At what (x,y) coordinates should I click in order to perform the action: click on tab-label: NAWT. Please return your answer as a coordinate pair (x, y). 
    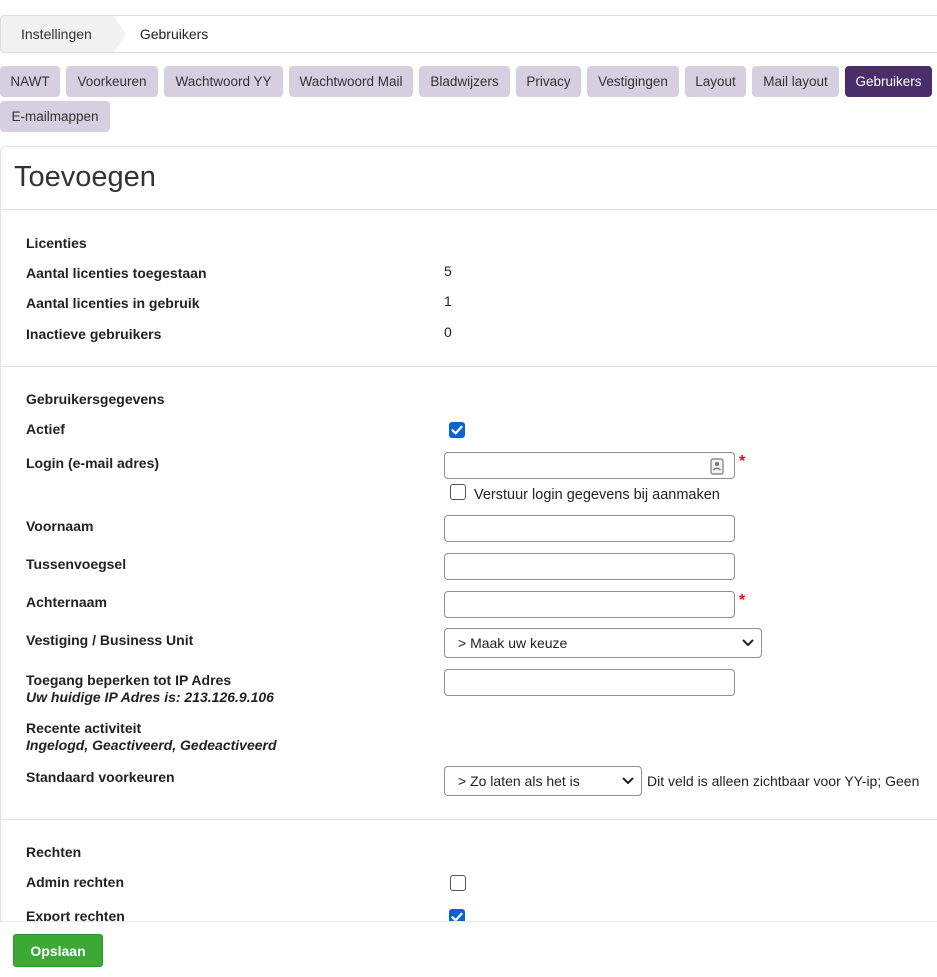
    Looking at the image, I should click on (30, 81).